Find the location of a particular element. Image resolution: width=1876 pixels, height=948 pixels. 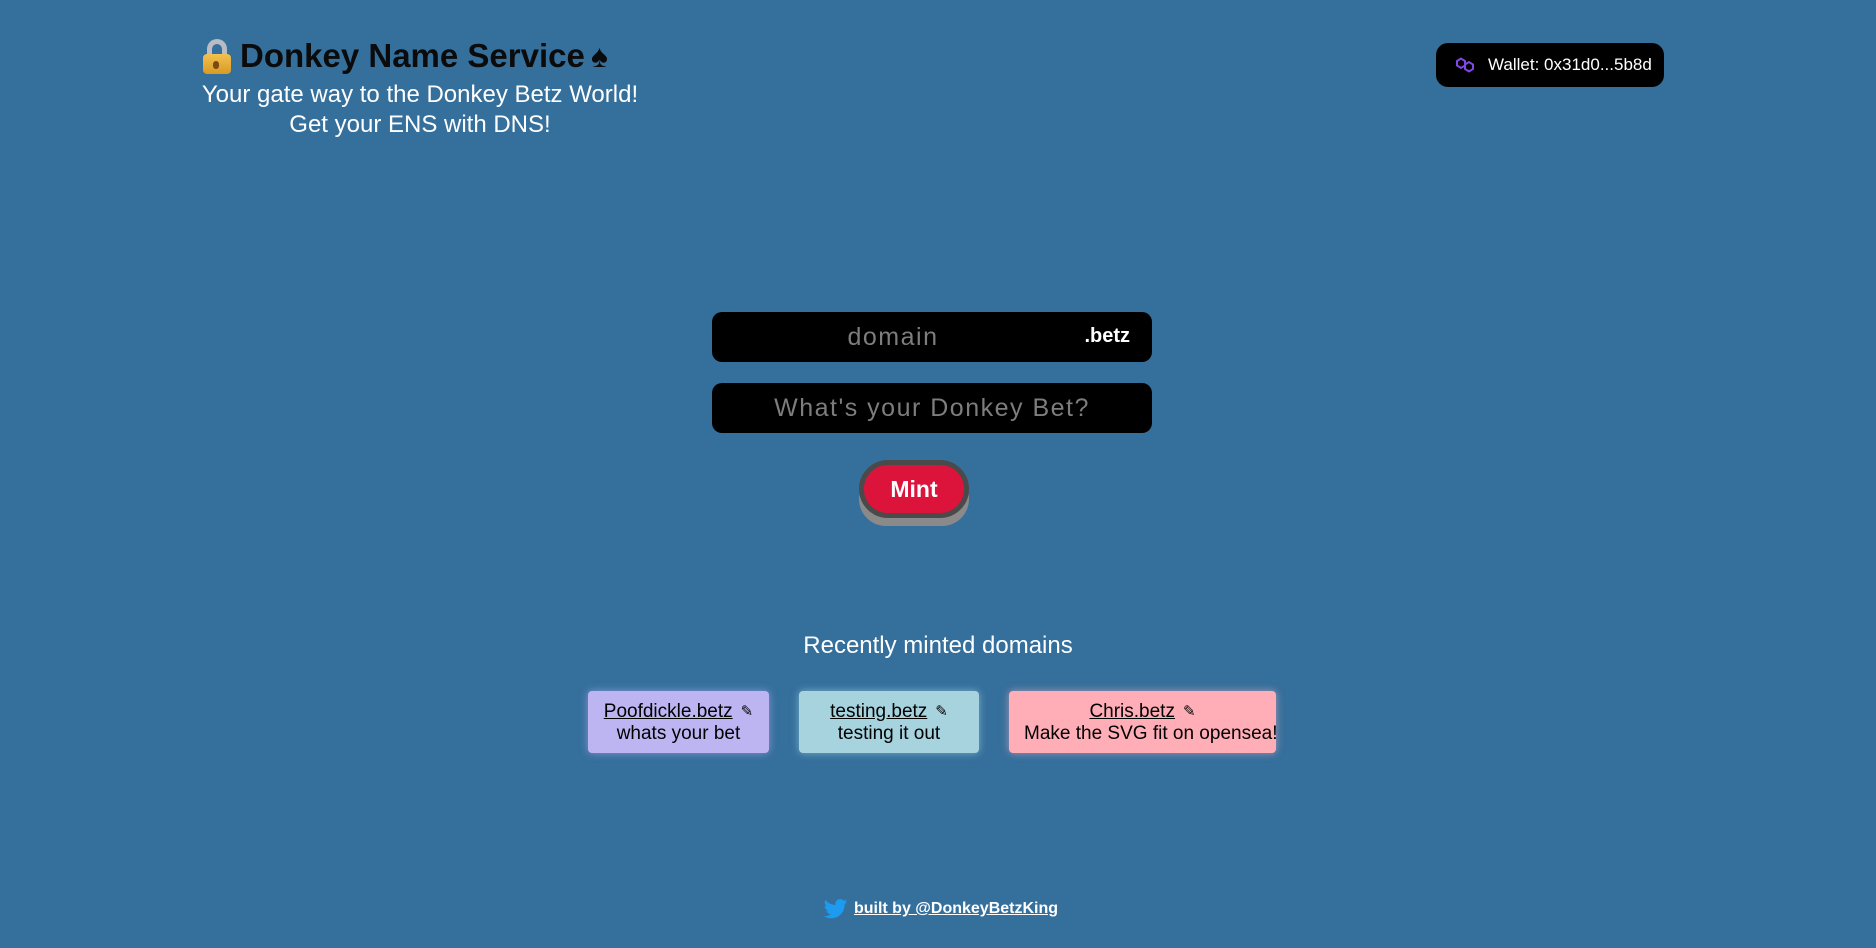

polygon-icon is located at coordinates (1465, 65).